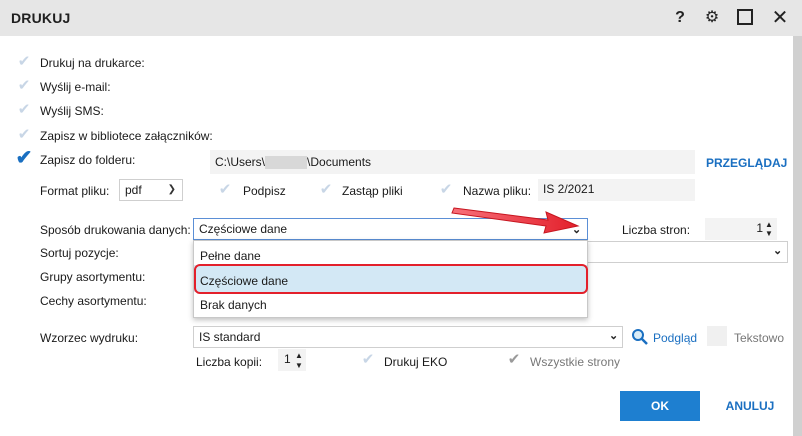 This screenshot has height=436, width=802. What do you see at coordinates (225, 190) in the screenshot?
I see `checkbox-sign: ✔` at bounding box center [225, 190].